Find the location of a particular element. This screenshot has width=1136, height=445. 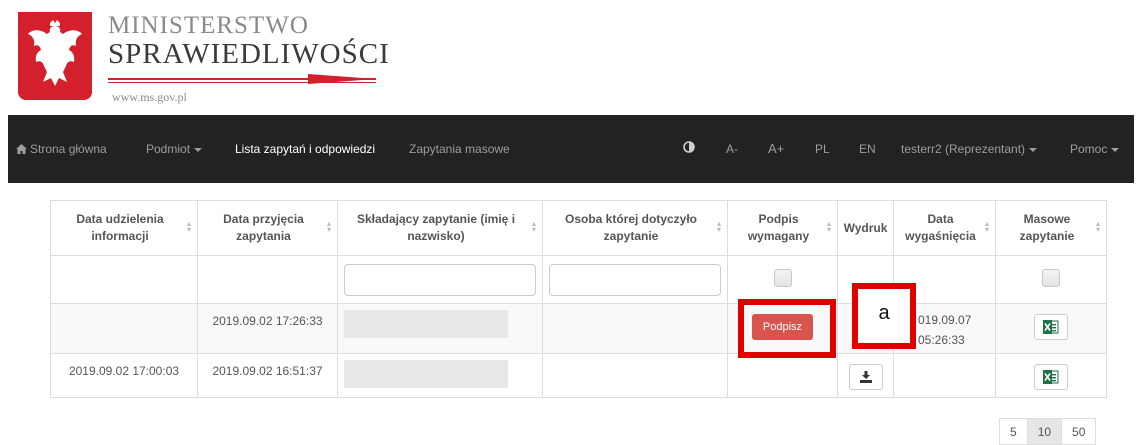

nav-masowe-link: Zapytania masowe is located at coordinates (459, 149).